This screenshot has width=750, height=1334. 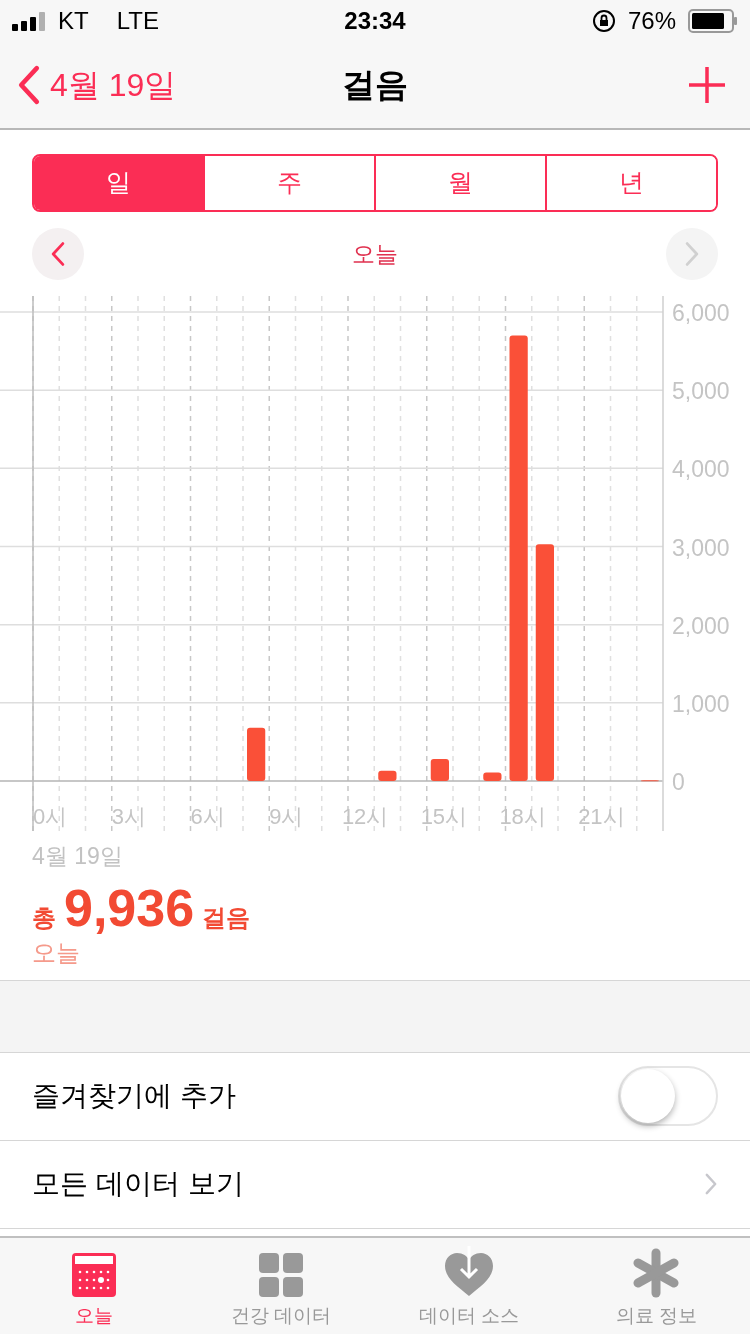 What do you see at coordinates (668, 1096) in the screenshot?
I see `toggle-switch` at bounding box center [668, 1096].